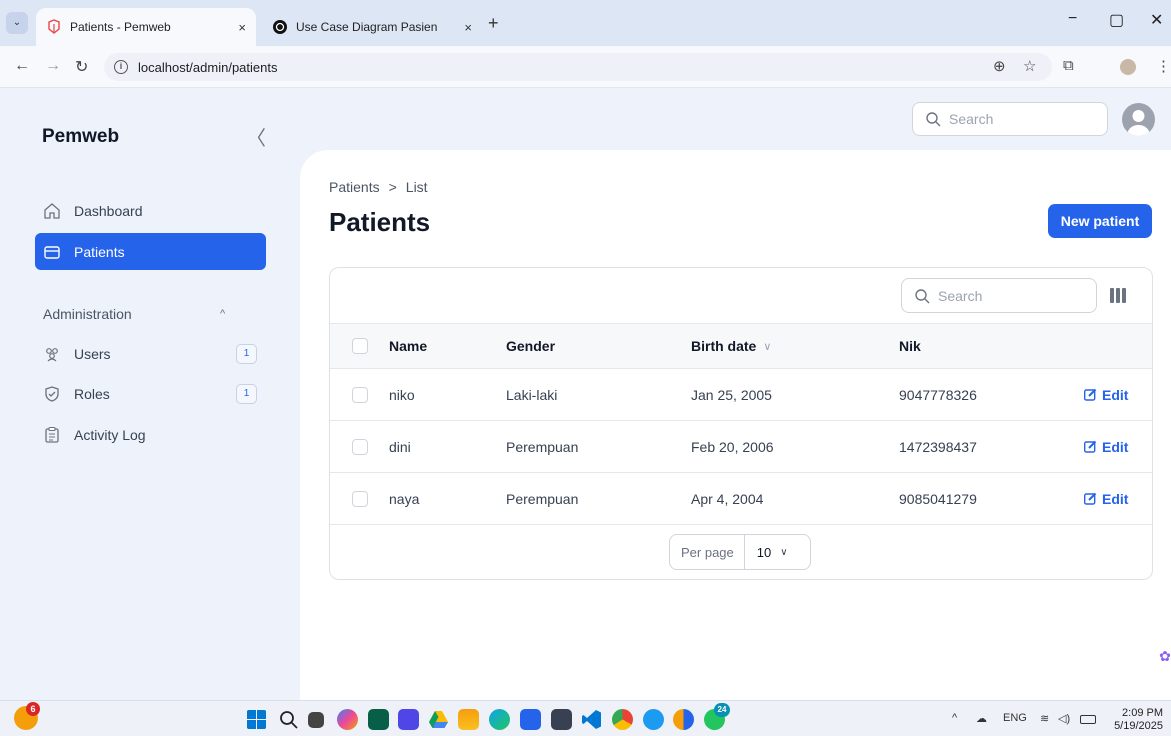 The height and width of the screenshot is (736, 1171). Describe the element at coordinates (33, 709) in the screenshot. I see `notification-badge: 6` at that location.